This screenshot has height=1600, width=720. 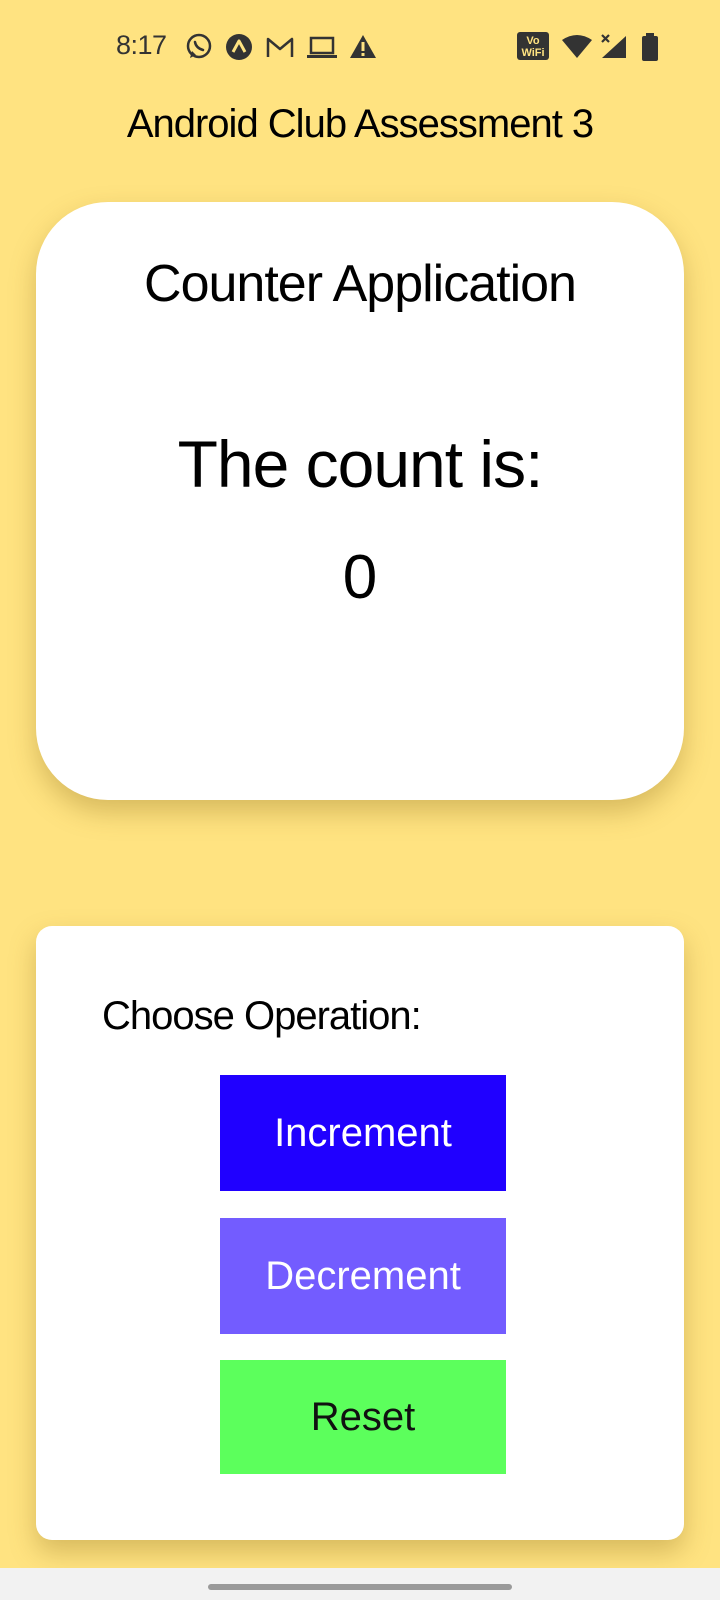 What do you see at coordinates (322, 49) in the screenshot?
I see `laptop-icon` at bounding box center [322, 49].